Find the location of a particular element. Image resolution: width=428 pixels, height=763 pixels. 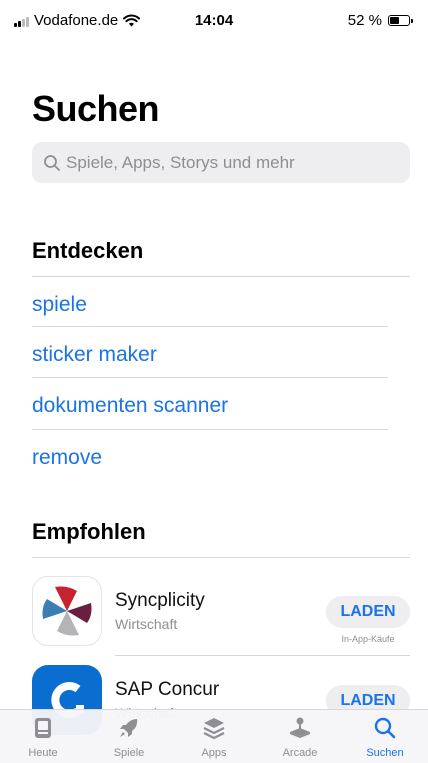

page-title: Suchen is located at coordinates (96, 108).